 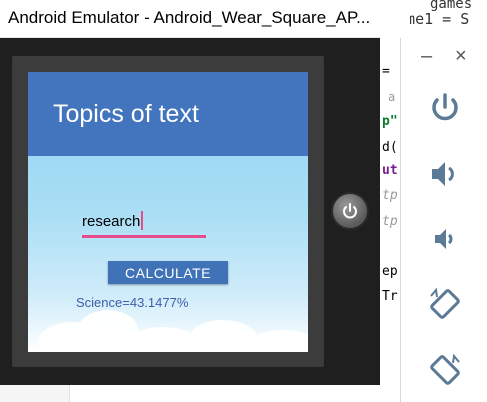 I want to click on volume-up-icon, so click(x=443, y=174).